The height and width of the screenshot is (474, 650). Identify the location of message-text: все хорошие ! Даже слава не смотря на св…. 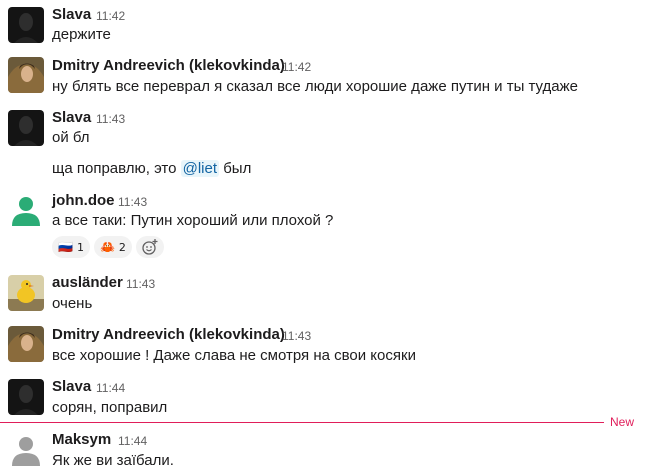
(234, 355).